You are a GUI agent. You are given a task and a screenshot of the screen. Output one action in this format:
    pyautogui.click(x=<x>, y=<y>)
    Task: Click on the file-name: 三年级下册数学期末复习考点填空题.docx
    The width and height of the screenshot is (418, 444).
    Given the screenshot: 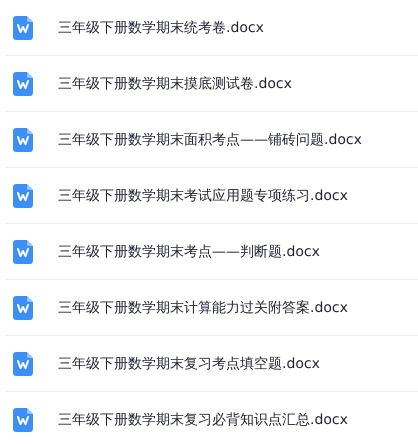 What is the action you would take?
    pyautogui.click(x=189, y=363)
    